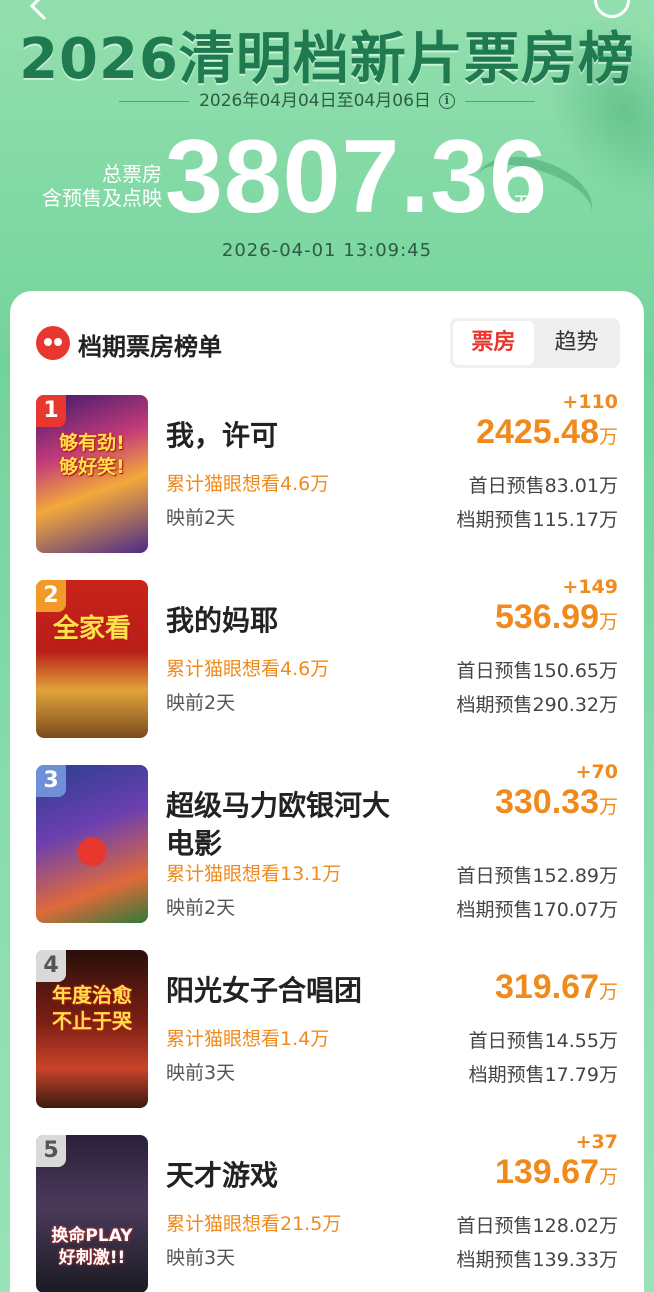 The height and width of the screenshot is (1292, 654). What do you see at coordinates (51, 1151) in the screenshot?
I see `rank-badge: 5` at bounding box center [51, 1151].